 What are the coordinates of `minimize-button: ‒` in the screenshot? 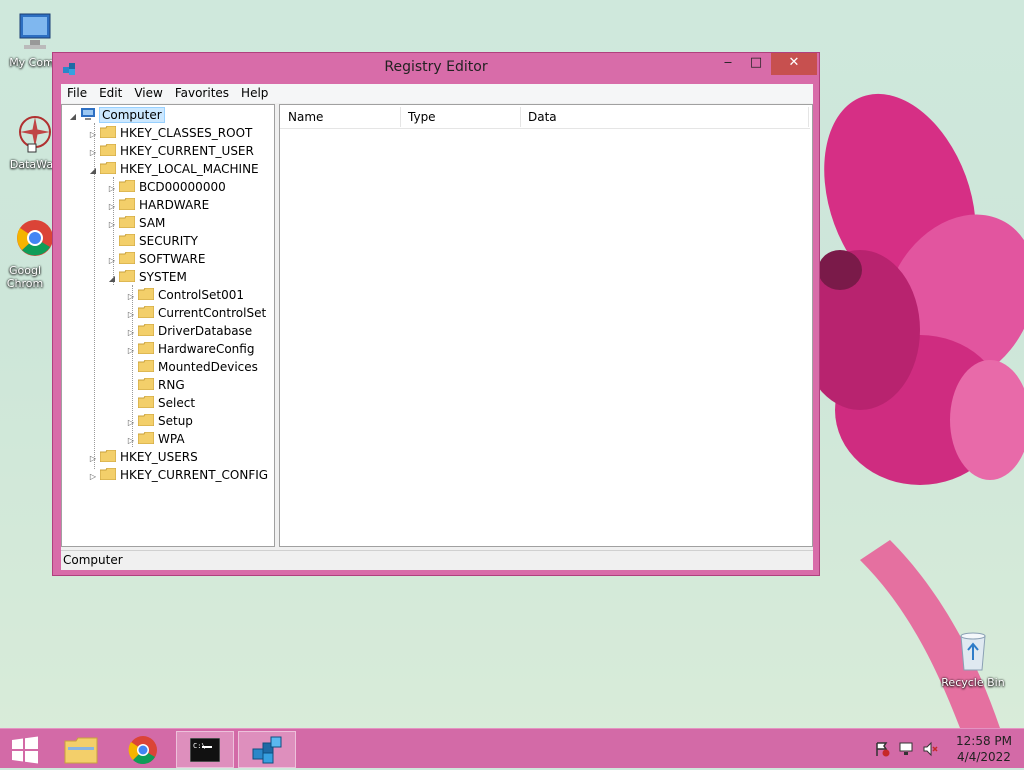 It's located at (728, 64).